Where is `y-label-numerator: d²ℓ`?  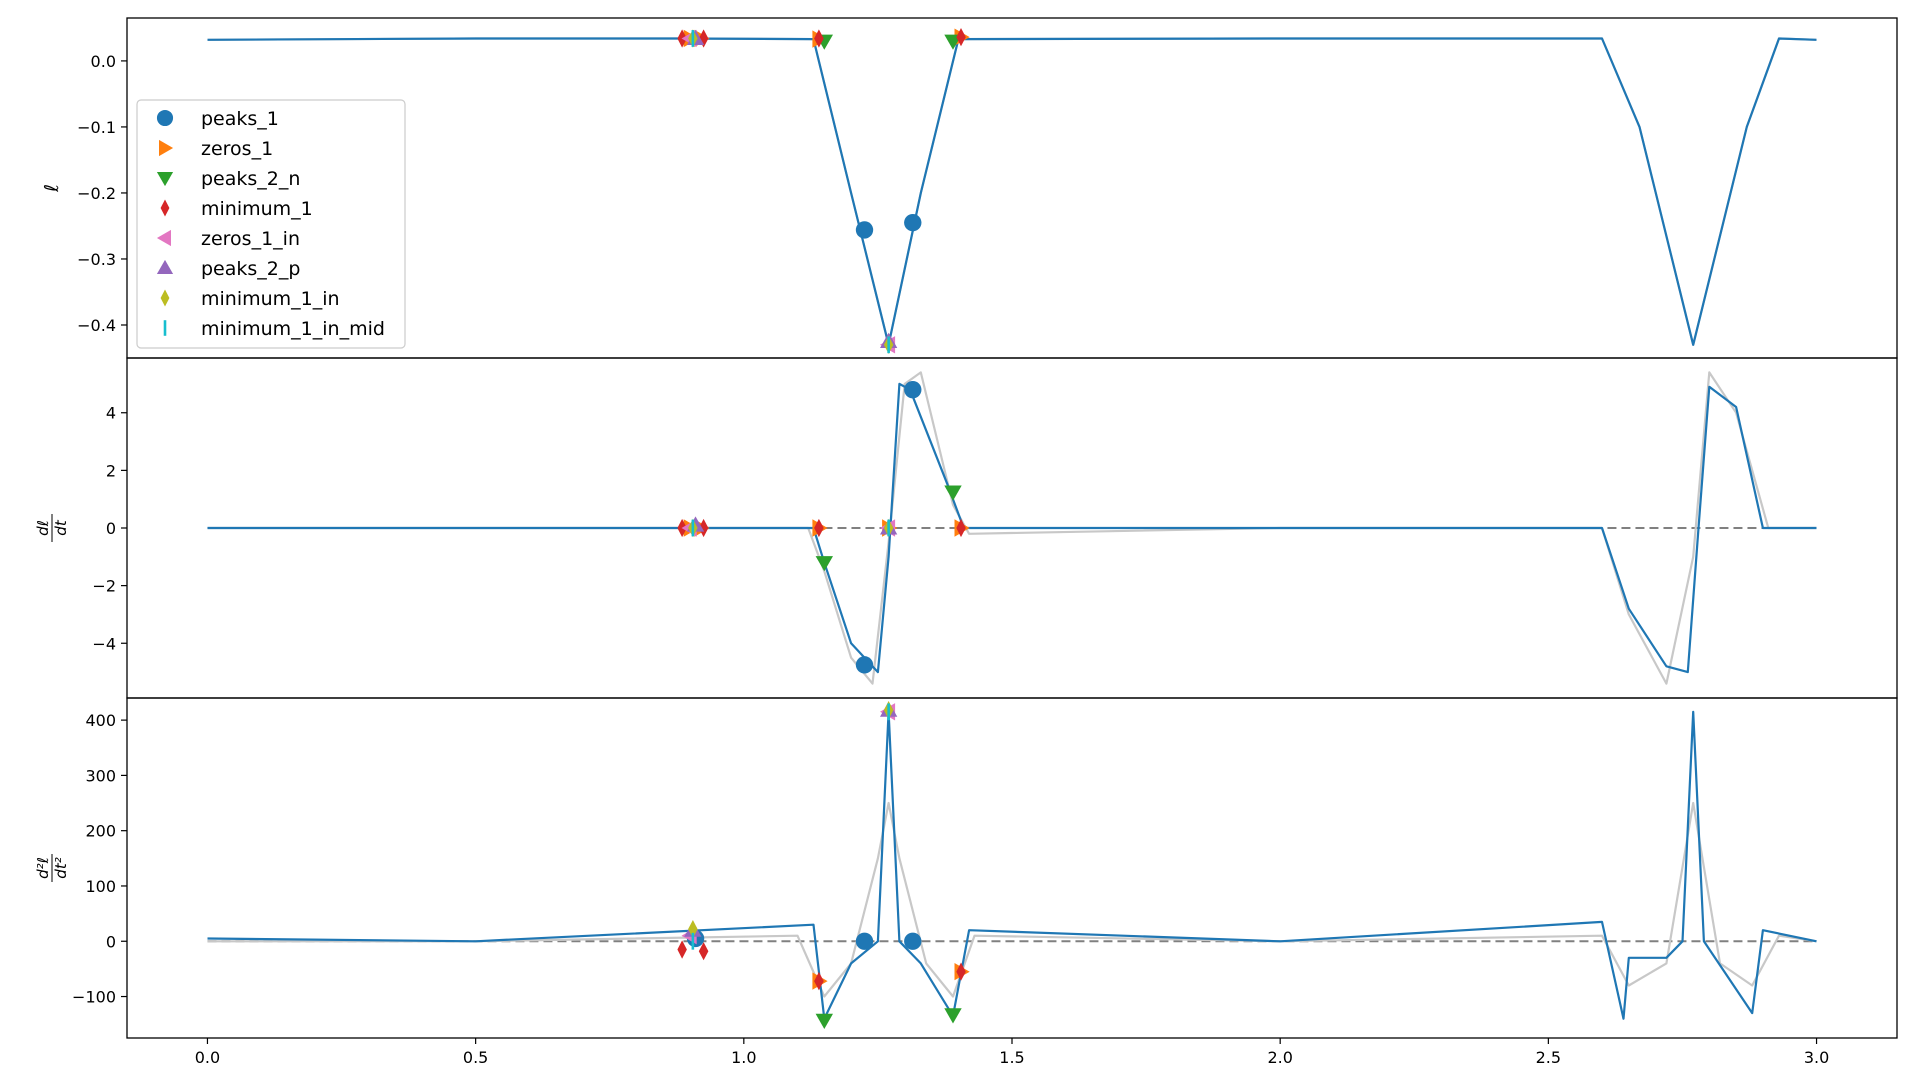 y-label-numerator: d²ℓ is located at coordinates (43, 868).